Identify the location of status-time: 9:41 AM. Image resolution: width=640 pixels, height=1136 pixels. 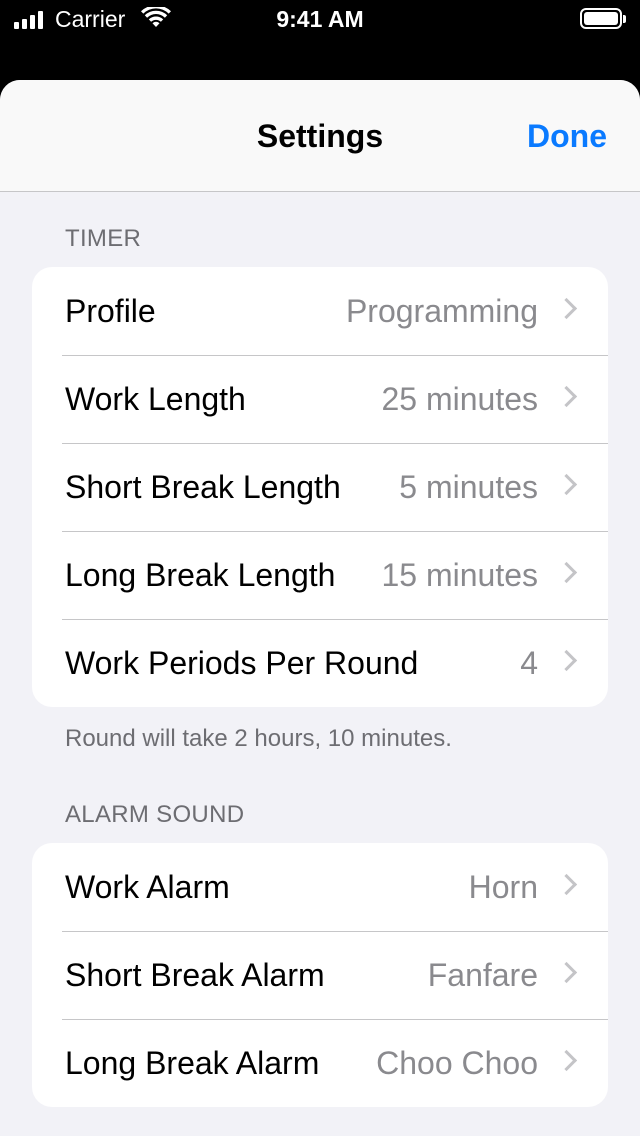
(320, 19).